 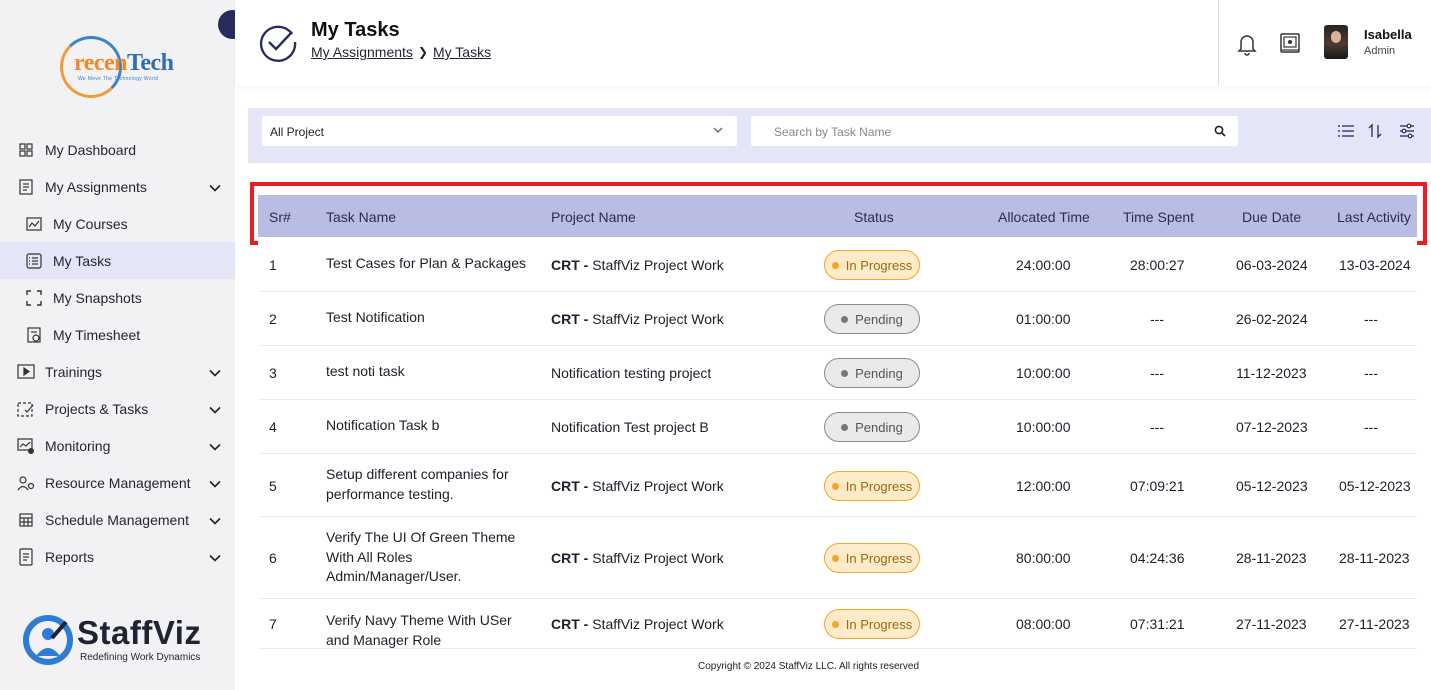 I want to click on staffviz-logo: StaffViz Redefining Work Dynamics, so click(x=122, y=640).